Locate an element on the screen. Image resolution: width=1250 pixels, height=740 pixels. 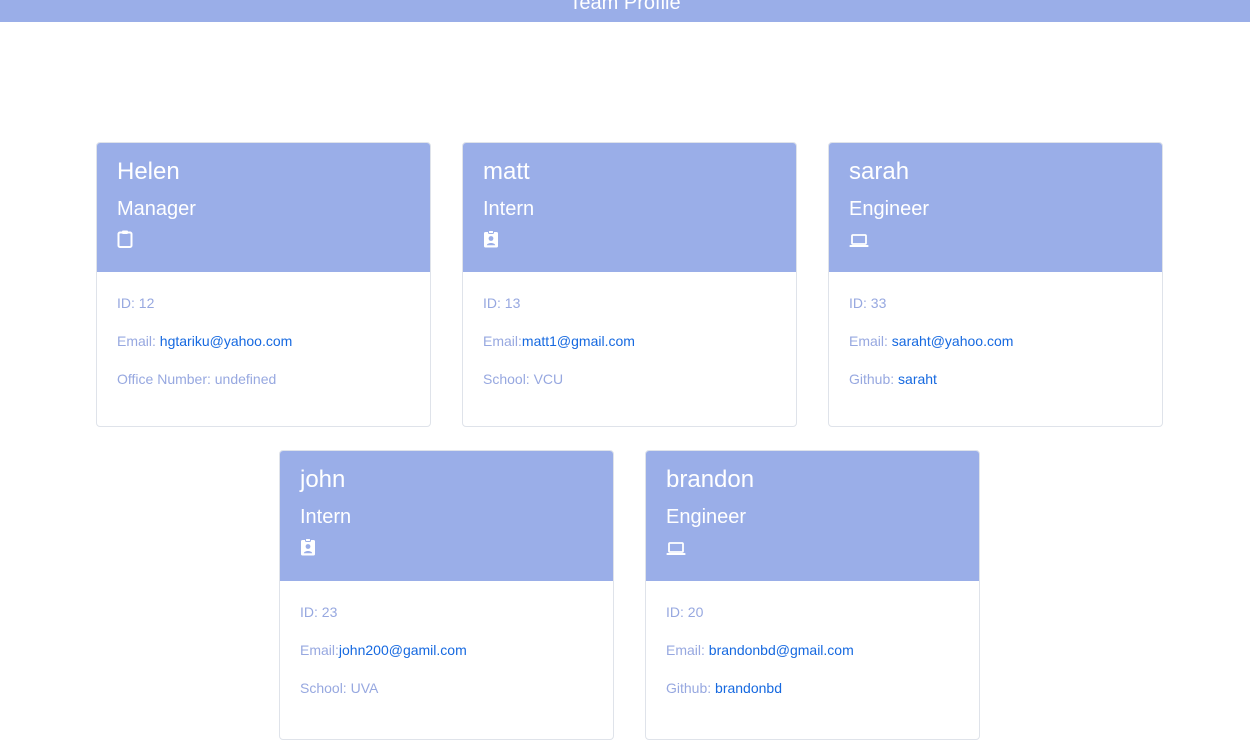
employee-name: matt is located at coordinates (506, 171).